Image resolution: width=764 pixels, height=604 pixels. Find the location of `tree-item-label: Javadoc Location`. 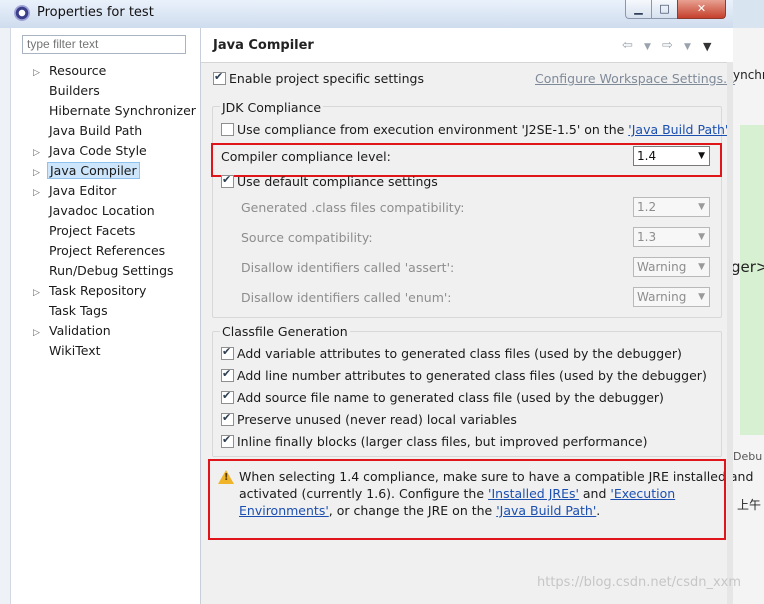

tree-item-label: Javadoc Location is located at coordinates (102, 210).